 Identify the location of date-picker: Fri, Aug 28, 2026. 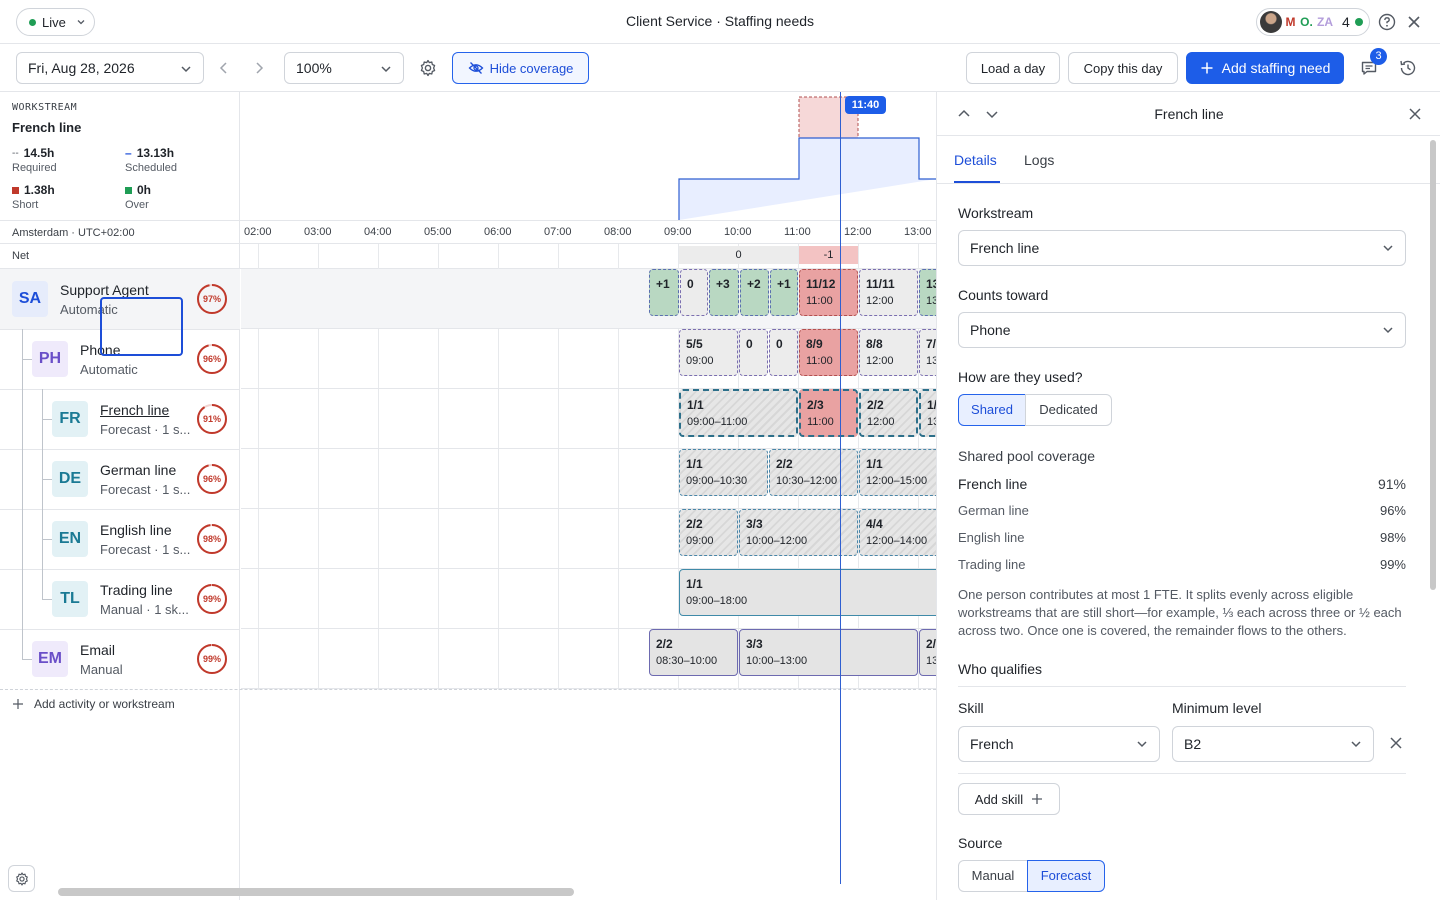
(110, 68).